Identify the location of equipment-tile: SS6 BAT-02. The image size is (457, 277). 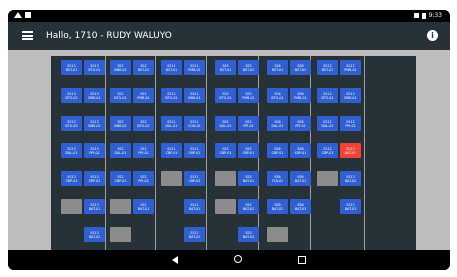
(277, 206).